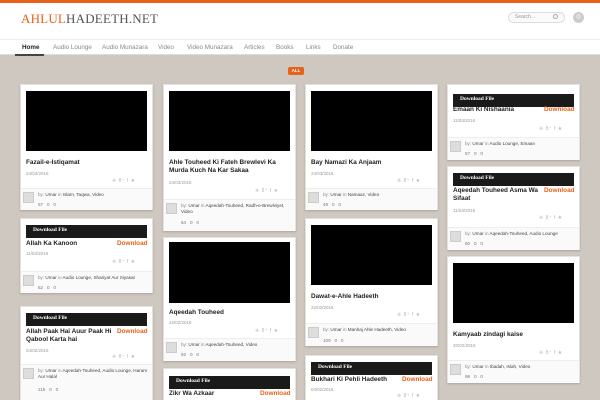 Image resolution: width=600 pixels, height=400 pixels. What do you see at coordinates (86, 199) in the screenshot?
I see `post-meta: by: Umar in Islam, Taqwa, Video 57 0 0` at bounding box center [86, 199].